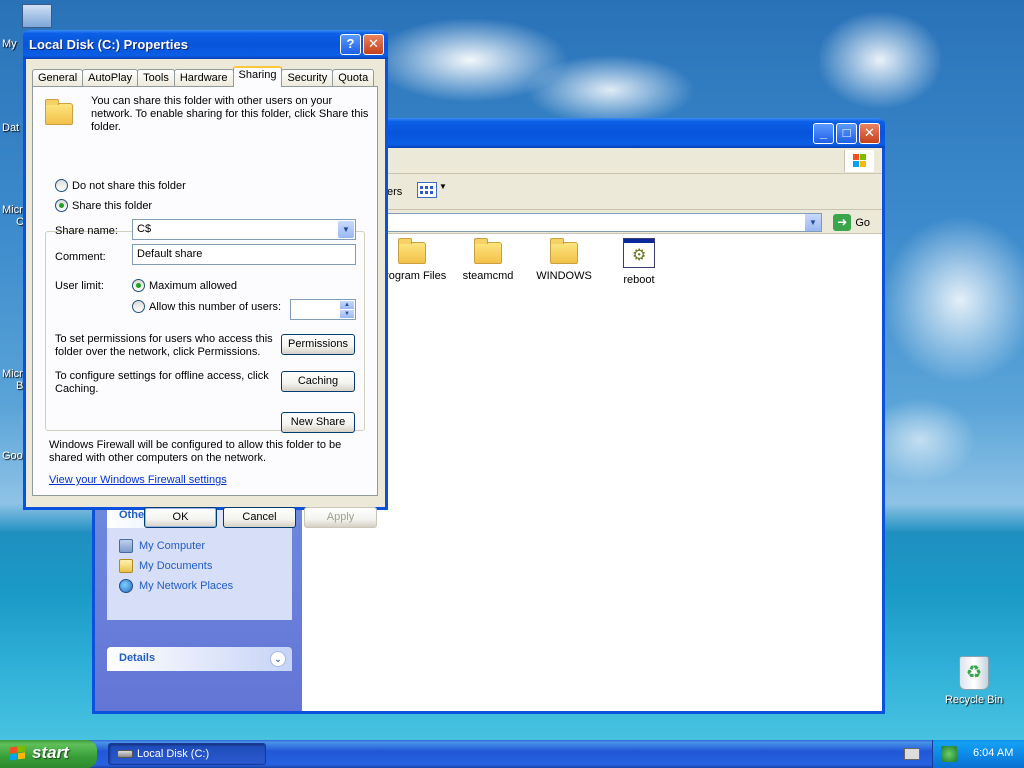 This screenshot has height=768, width=1024. Describe the element at coordinates (350, 44) in the screenshot. I see `help-button: ?` at that location.